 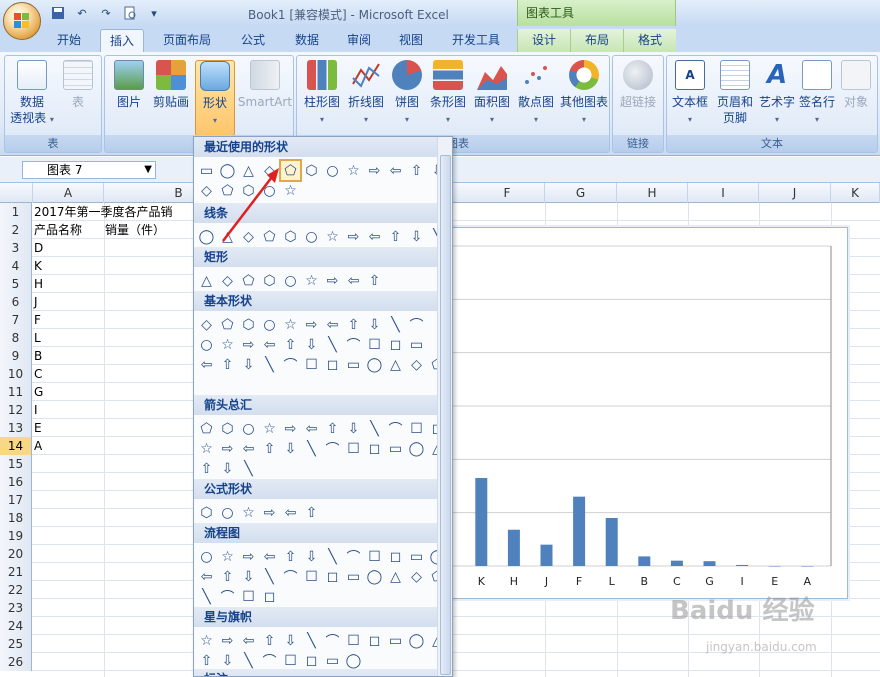 I want to click on row-header: 9, so click(x=16, y=356).